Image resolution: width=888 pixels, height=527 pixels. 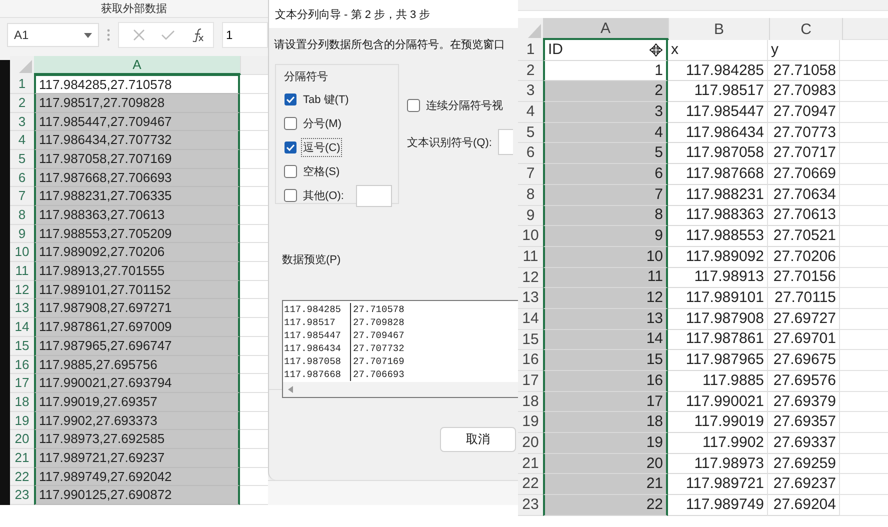 I want to click on column-header: B, so click(x=719, y=29).